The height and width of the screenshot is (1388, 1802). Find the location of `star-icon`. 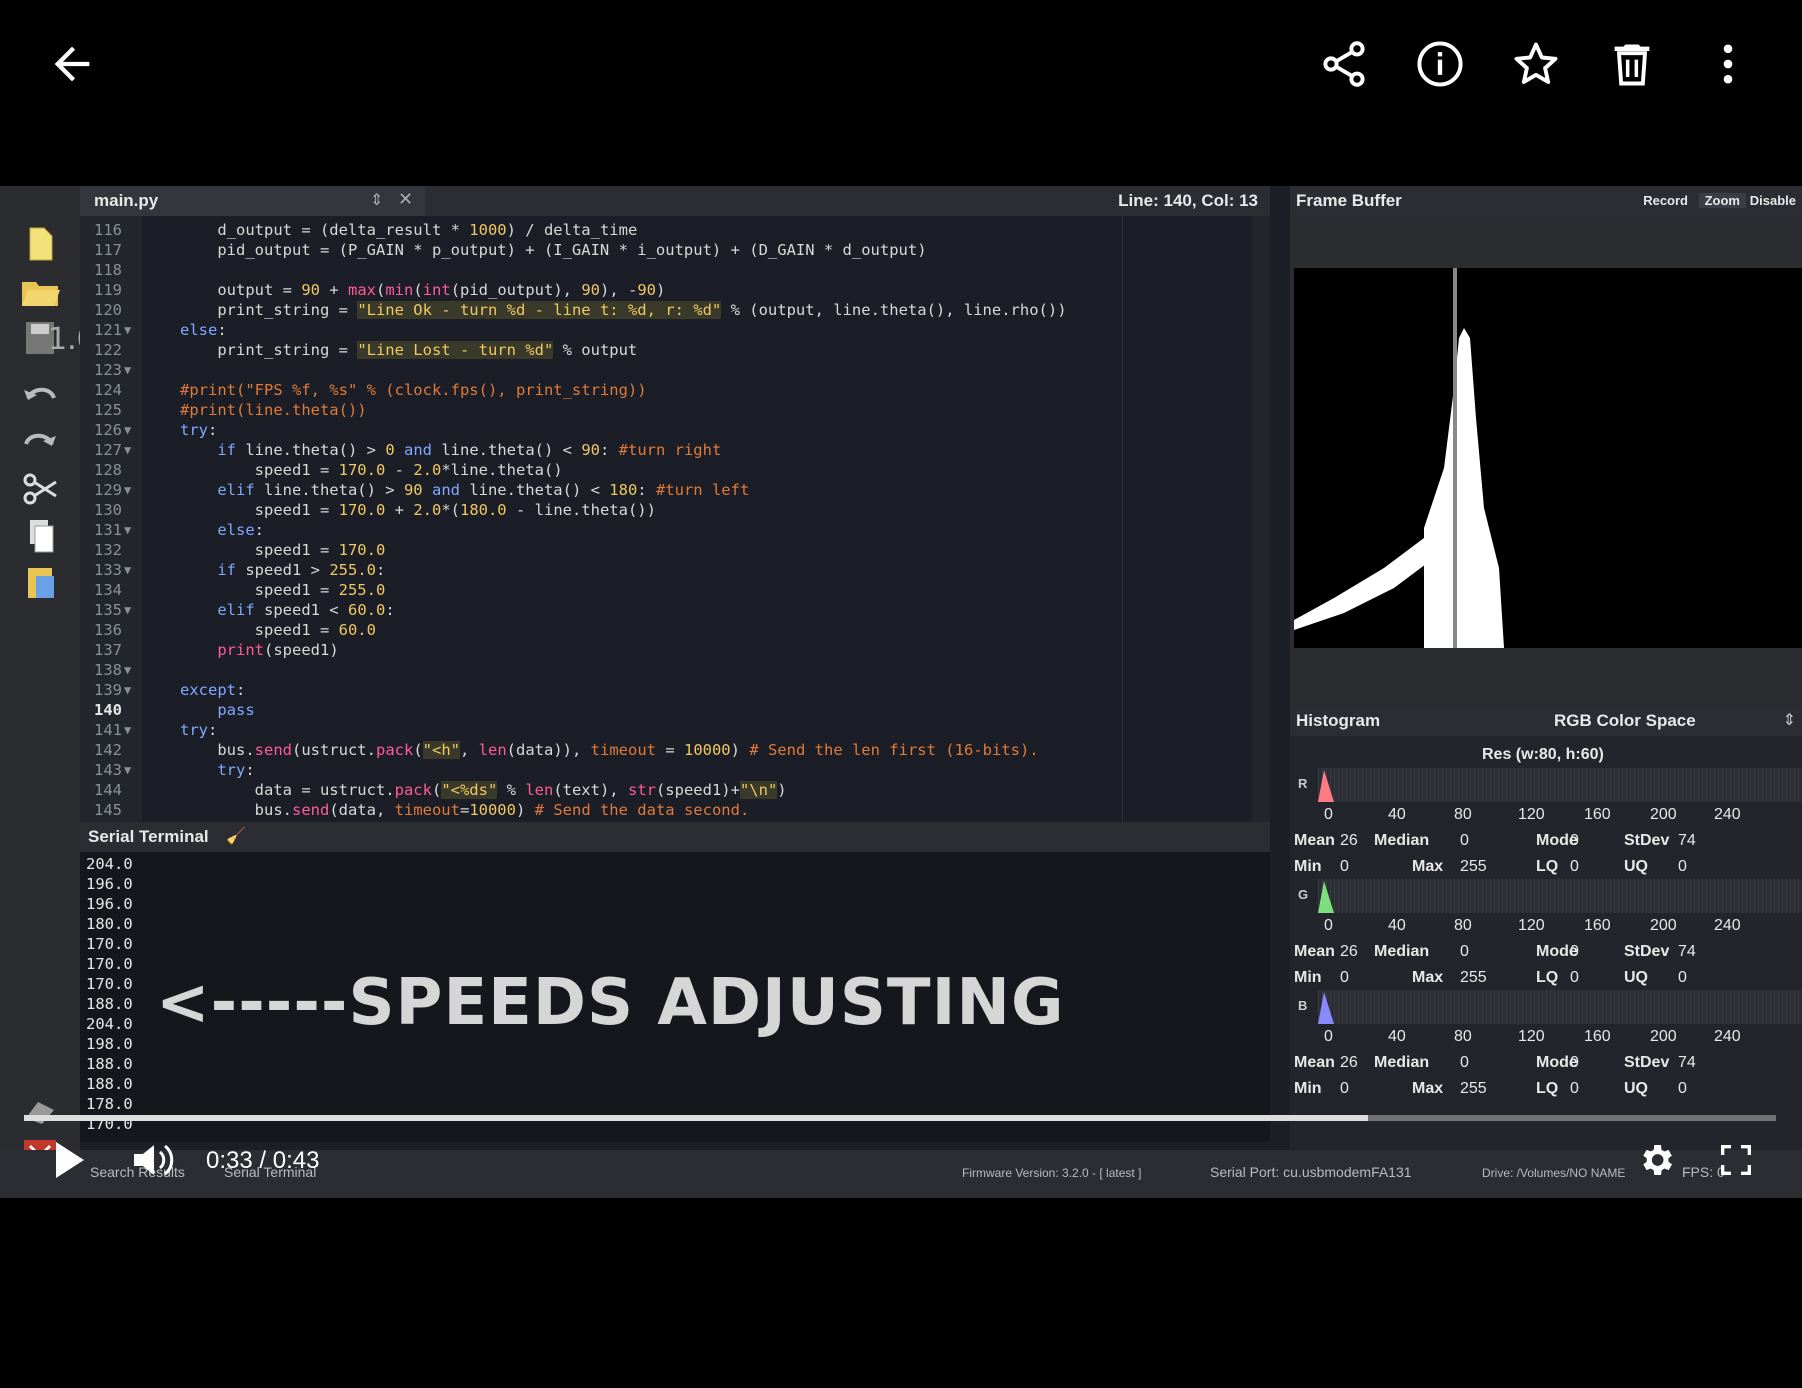

star-icon is located at coordinates (1536, 64).